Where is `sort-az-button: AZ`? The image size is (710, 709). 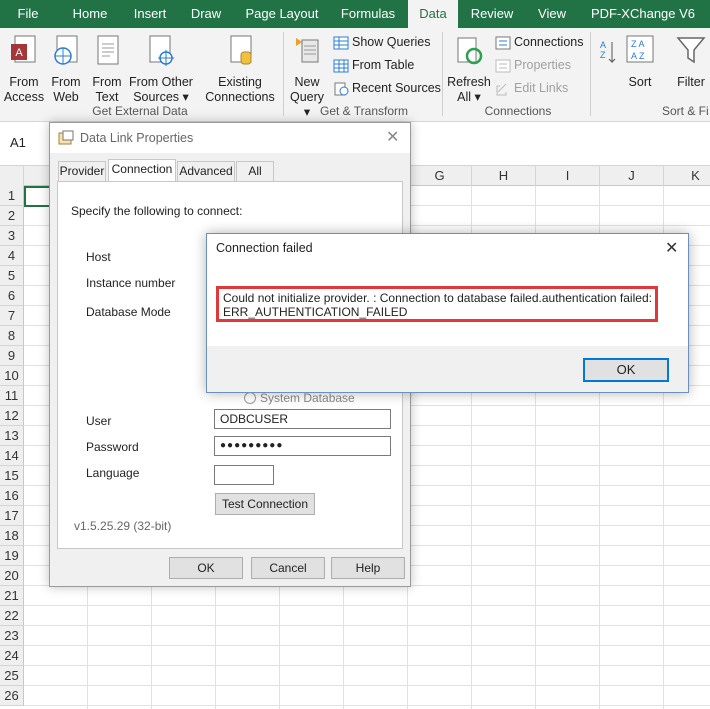
sort-az-button: AZ is located at coordinates (608, 56).